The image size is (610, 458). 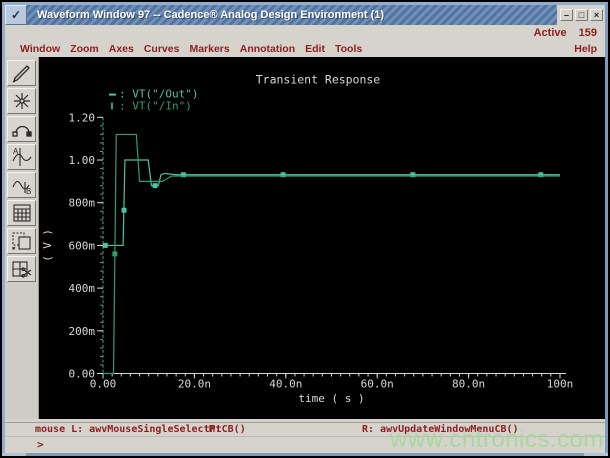 What do you see at coordinates (40, 49) in the screenshot?
I see `menu-window: Window` at bounding box center [40, 49].